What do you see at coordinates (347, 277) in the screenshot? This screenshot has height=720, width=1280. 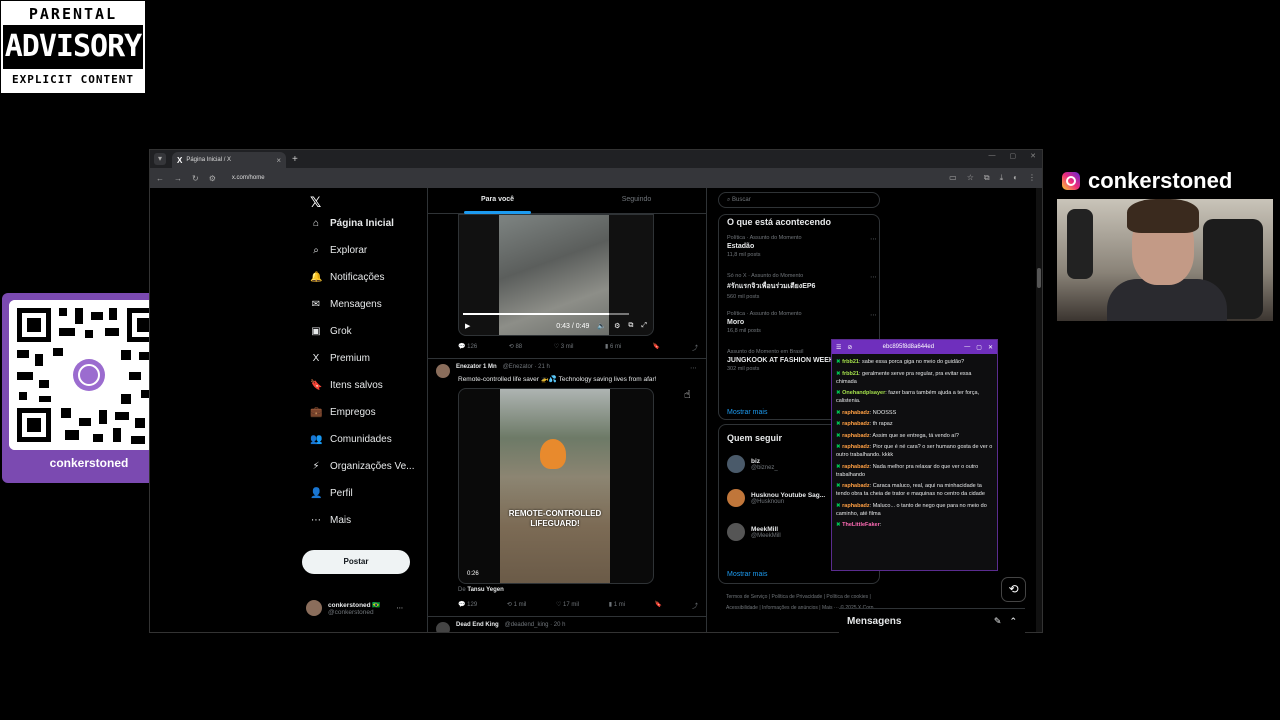 I see `nav-item-notifica-es: 🔔 Notificações` at bounding box center [347, 277].